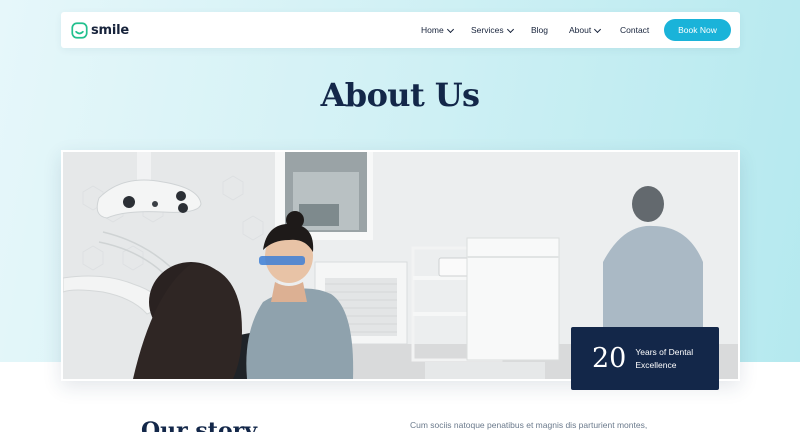  I want to click on nav-label: About, so click(580, 30).